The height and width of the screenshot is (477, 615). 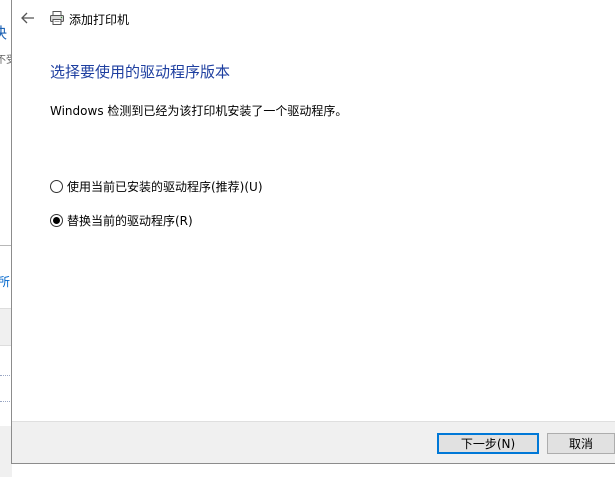 I want to click on radio-button-unchecked, so click(x=56, y=186).